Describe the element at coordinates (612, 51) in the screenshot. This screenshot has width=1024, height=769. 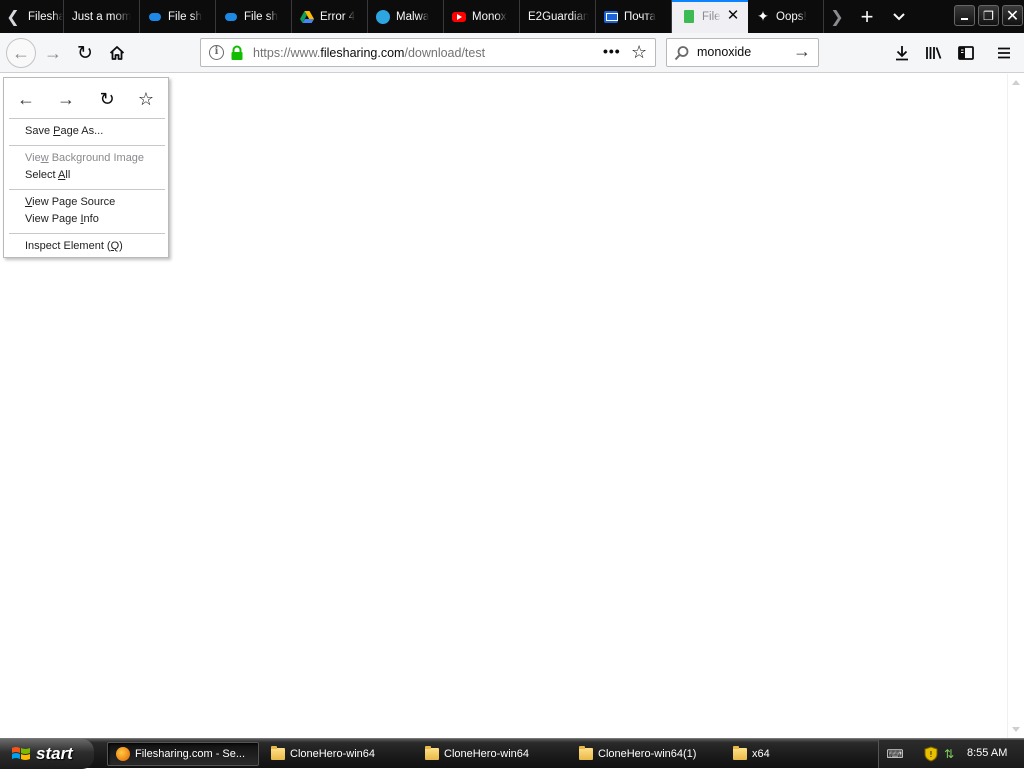
I see `page-actions-ellipsis-icon: •••` at that location.